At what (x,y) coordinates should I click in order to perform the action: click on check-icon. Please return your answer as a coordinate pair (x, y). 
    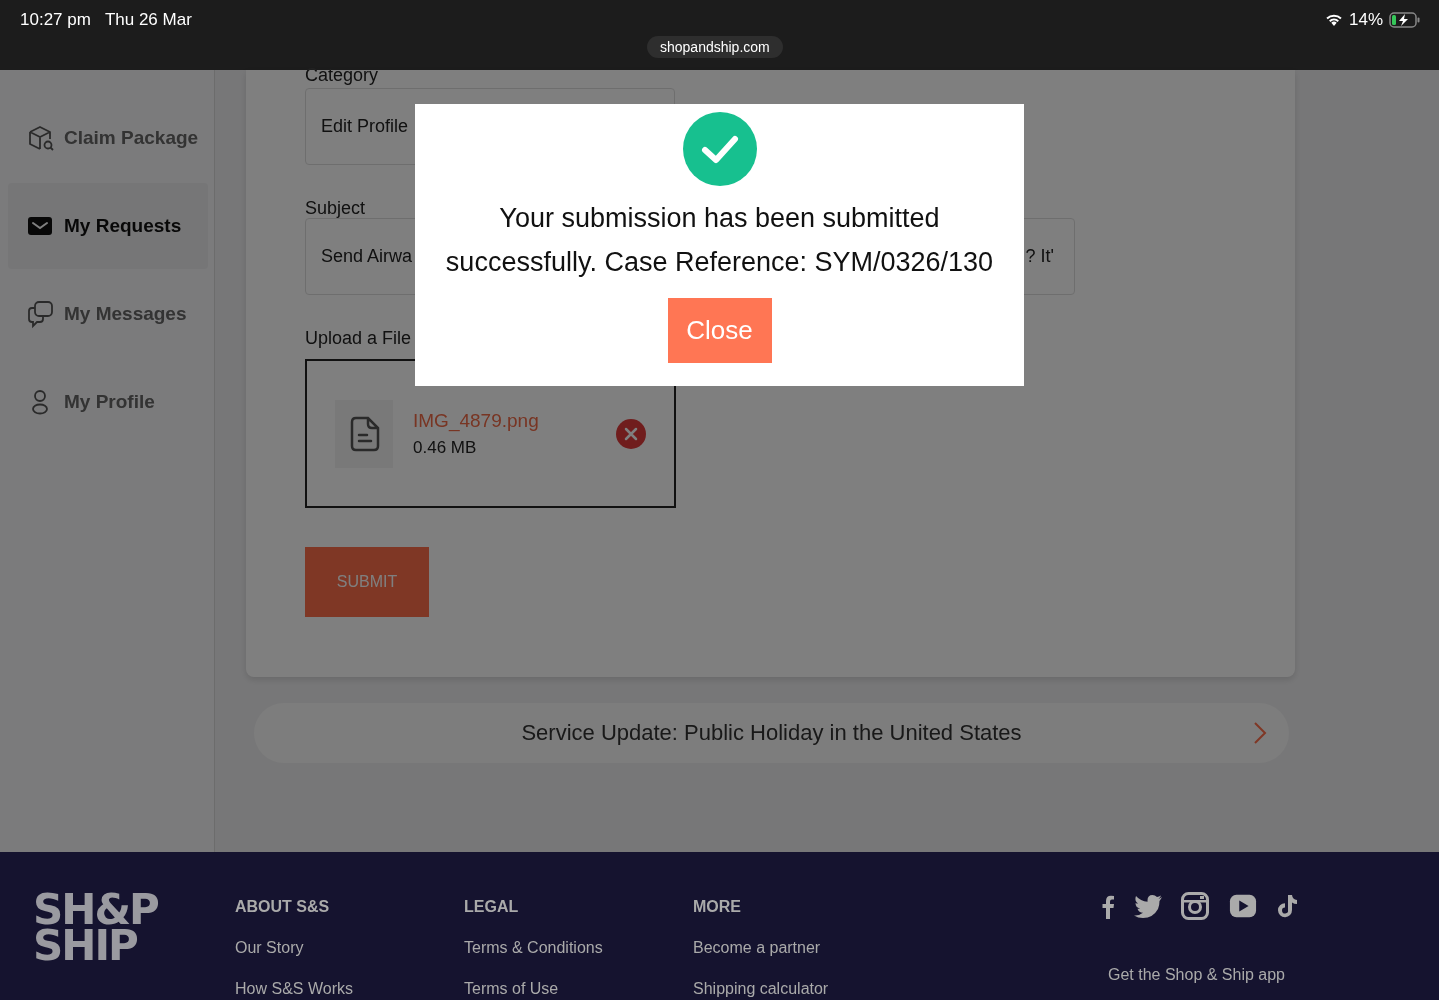
    Looking at the image, I should click on (719, 149).